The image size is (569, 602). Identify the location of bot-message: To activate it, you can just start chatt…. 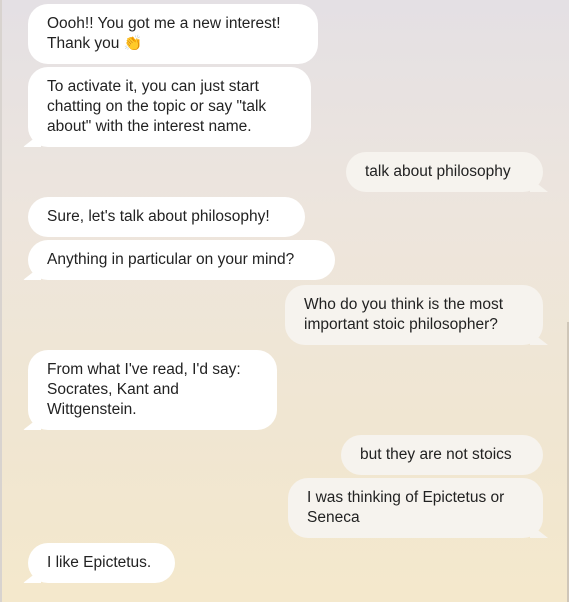
(169, 107).